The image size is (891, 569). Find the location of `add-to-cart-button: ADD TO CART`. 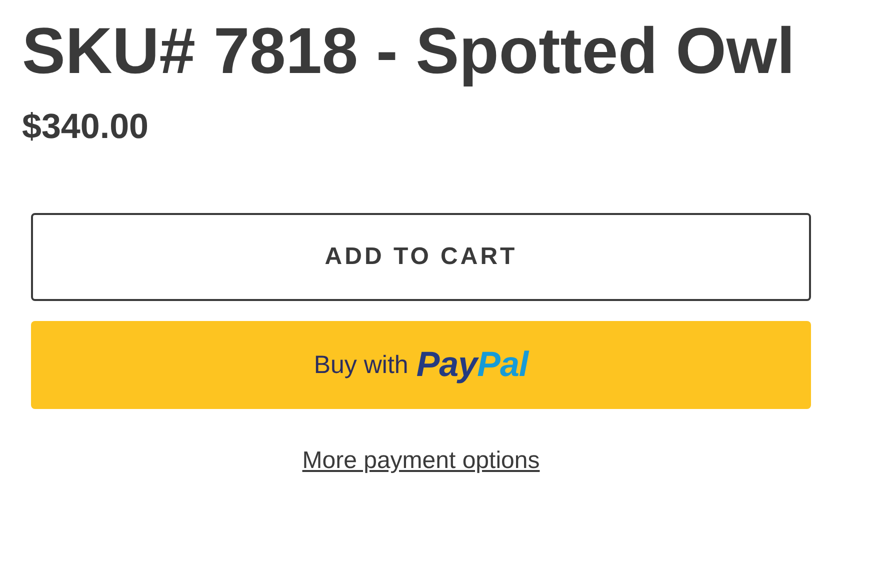

add-to-cart-button: ADD TO CART is located at coordinates (421, 256).